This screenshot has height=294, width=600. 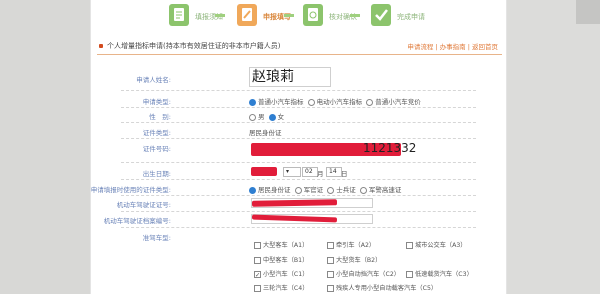 What do you see at coordinates (130, 190) in the screenshot?
I see `vehicle-doc-label: 申请填报时使用的证件类型:` at bounding box center [130, 190].